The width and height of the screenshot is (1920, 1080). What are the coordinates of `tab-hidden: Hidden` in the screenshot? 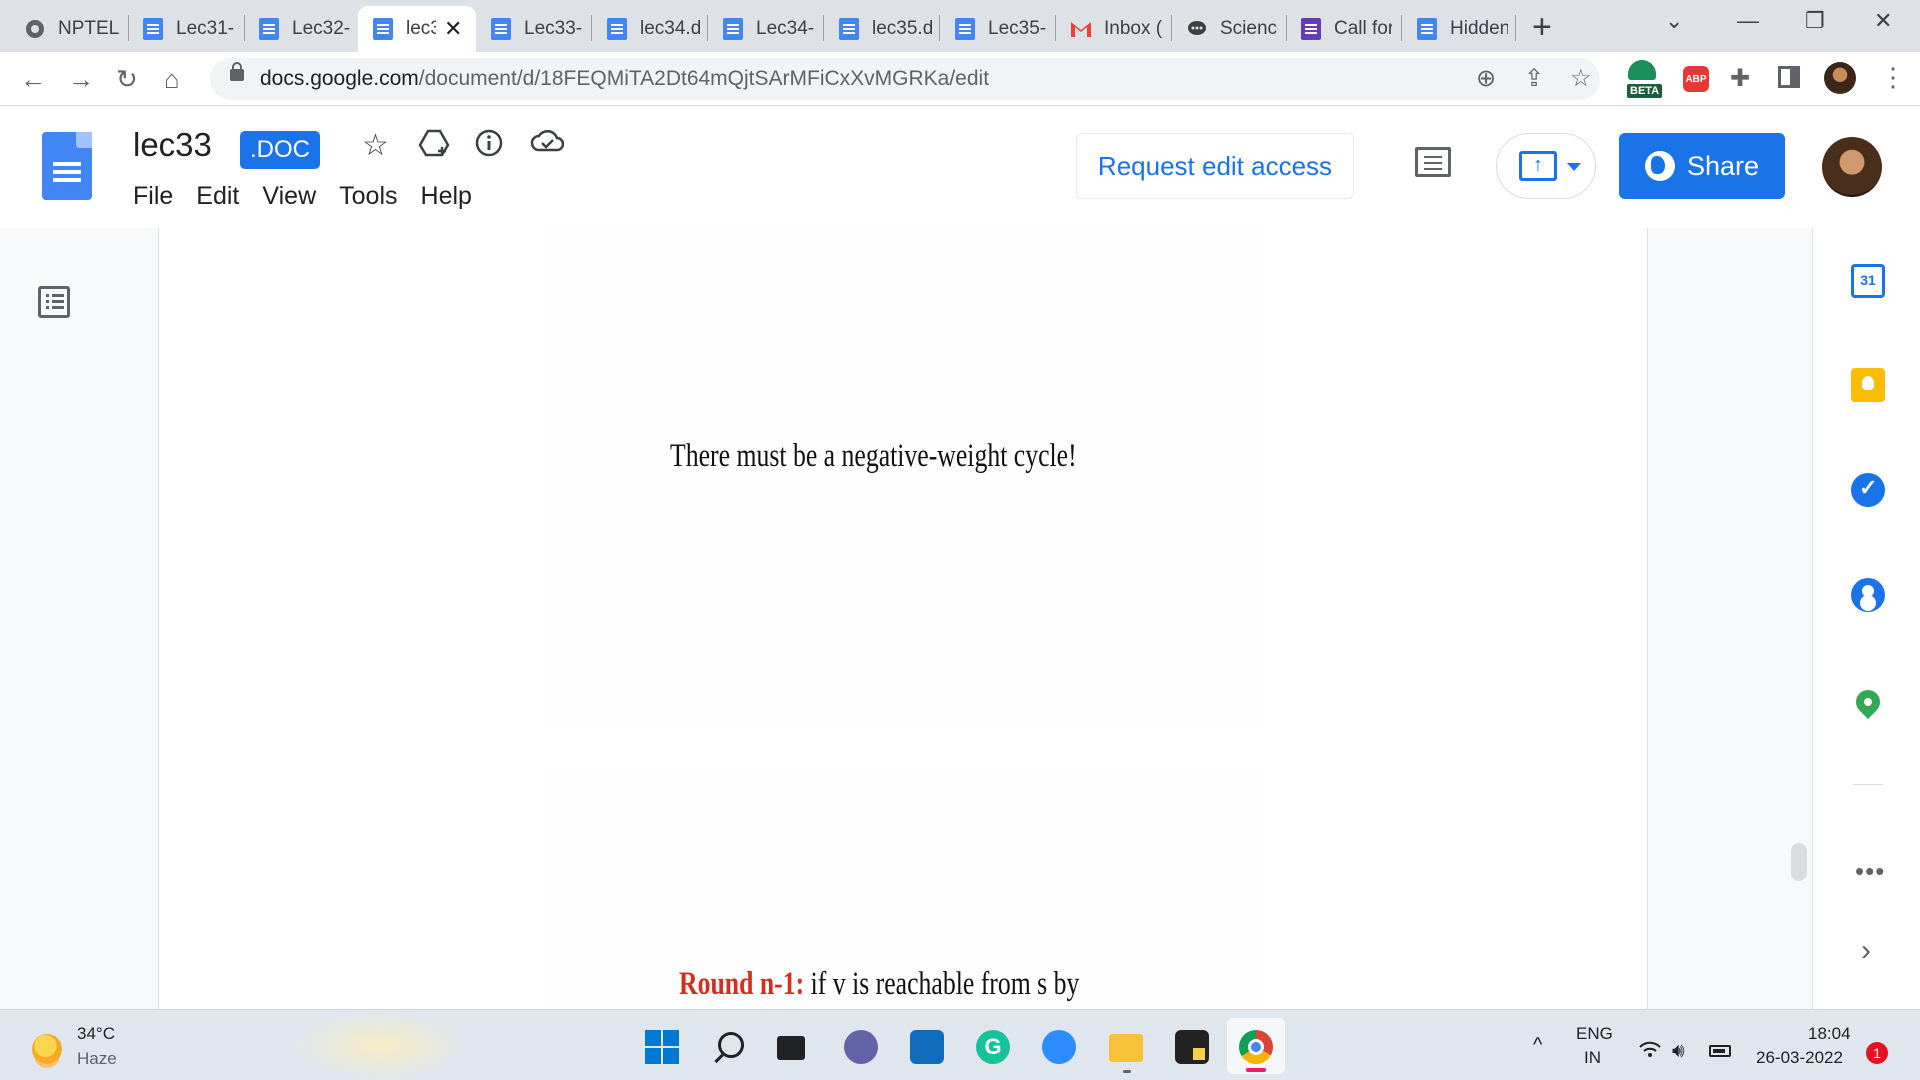 It's located at (1454, 29).